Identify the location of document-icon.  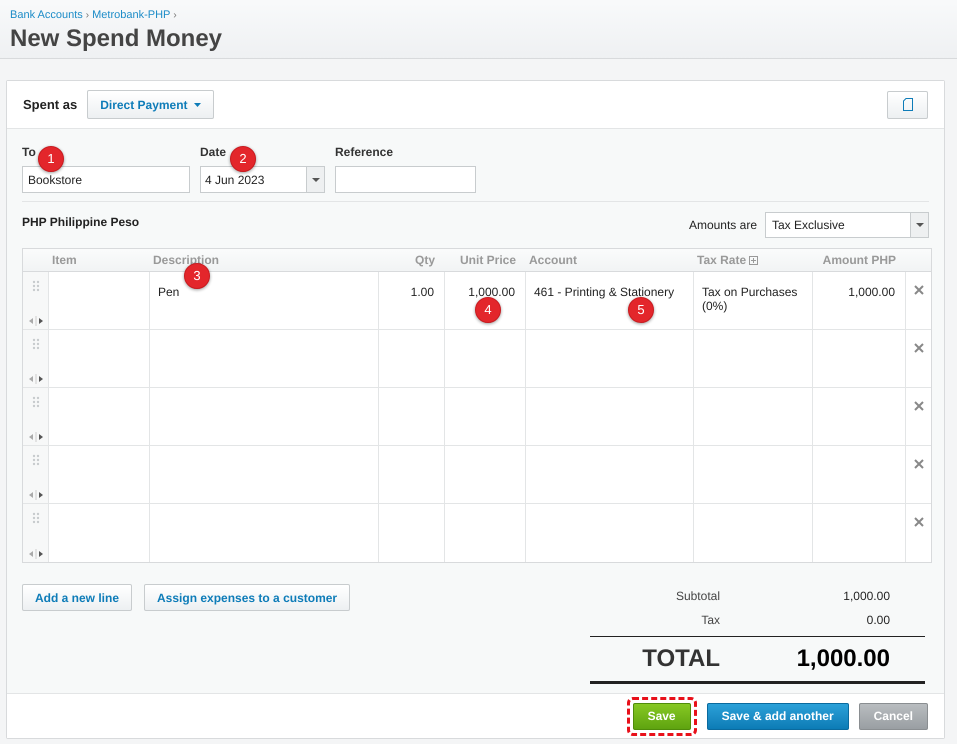
(907, 104).